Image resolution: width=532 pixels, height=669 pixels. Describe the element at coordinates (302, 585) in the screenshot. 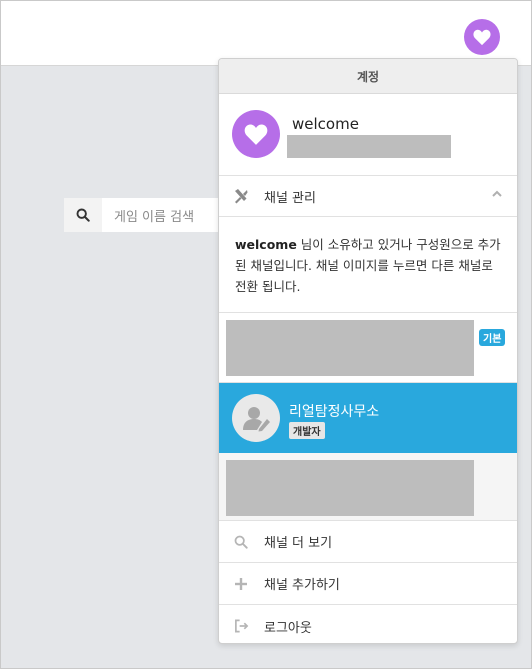

I see `add-channel-label: 채널 추가하기` at that location.